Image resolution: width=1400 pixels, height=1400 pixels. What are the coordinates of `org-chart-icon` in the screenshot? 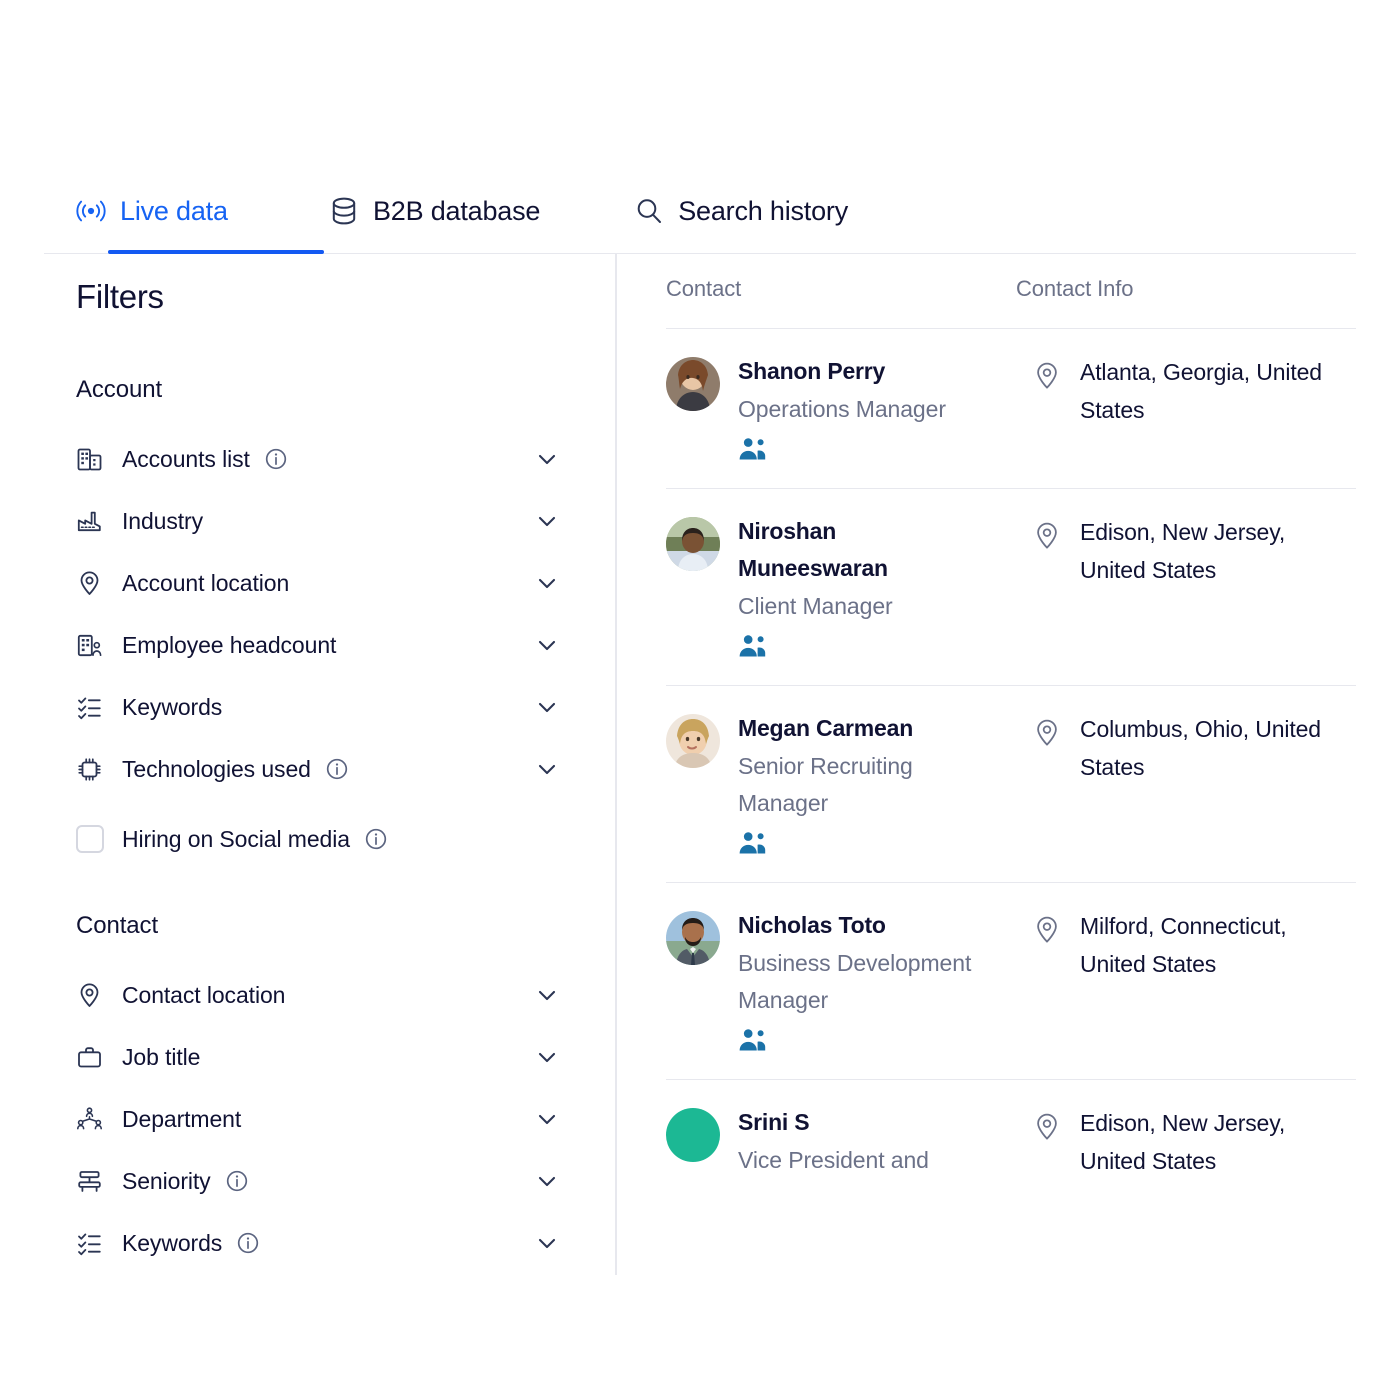 It's located at (95, 1119).